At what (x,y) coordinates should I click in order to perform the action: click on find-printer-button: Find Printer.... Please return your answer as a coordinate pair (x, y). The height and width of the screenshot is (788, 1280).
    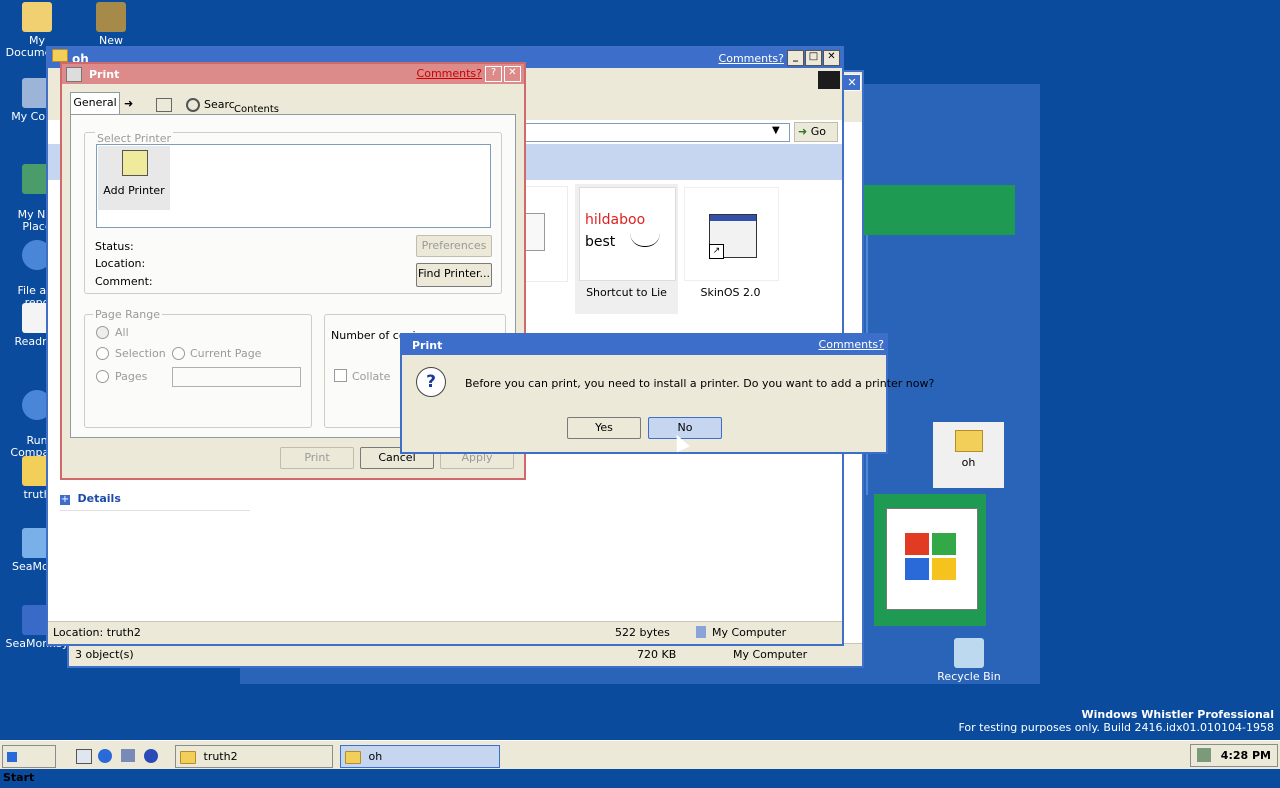
    Looking at the image, I should click on (454, 275).